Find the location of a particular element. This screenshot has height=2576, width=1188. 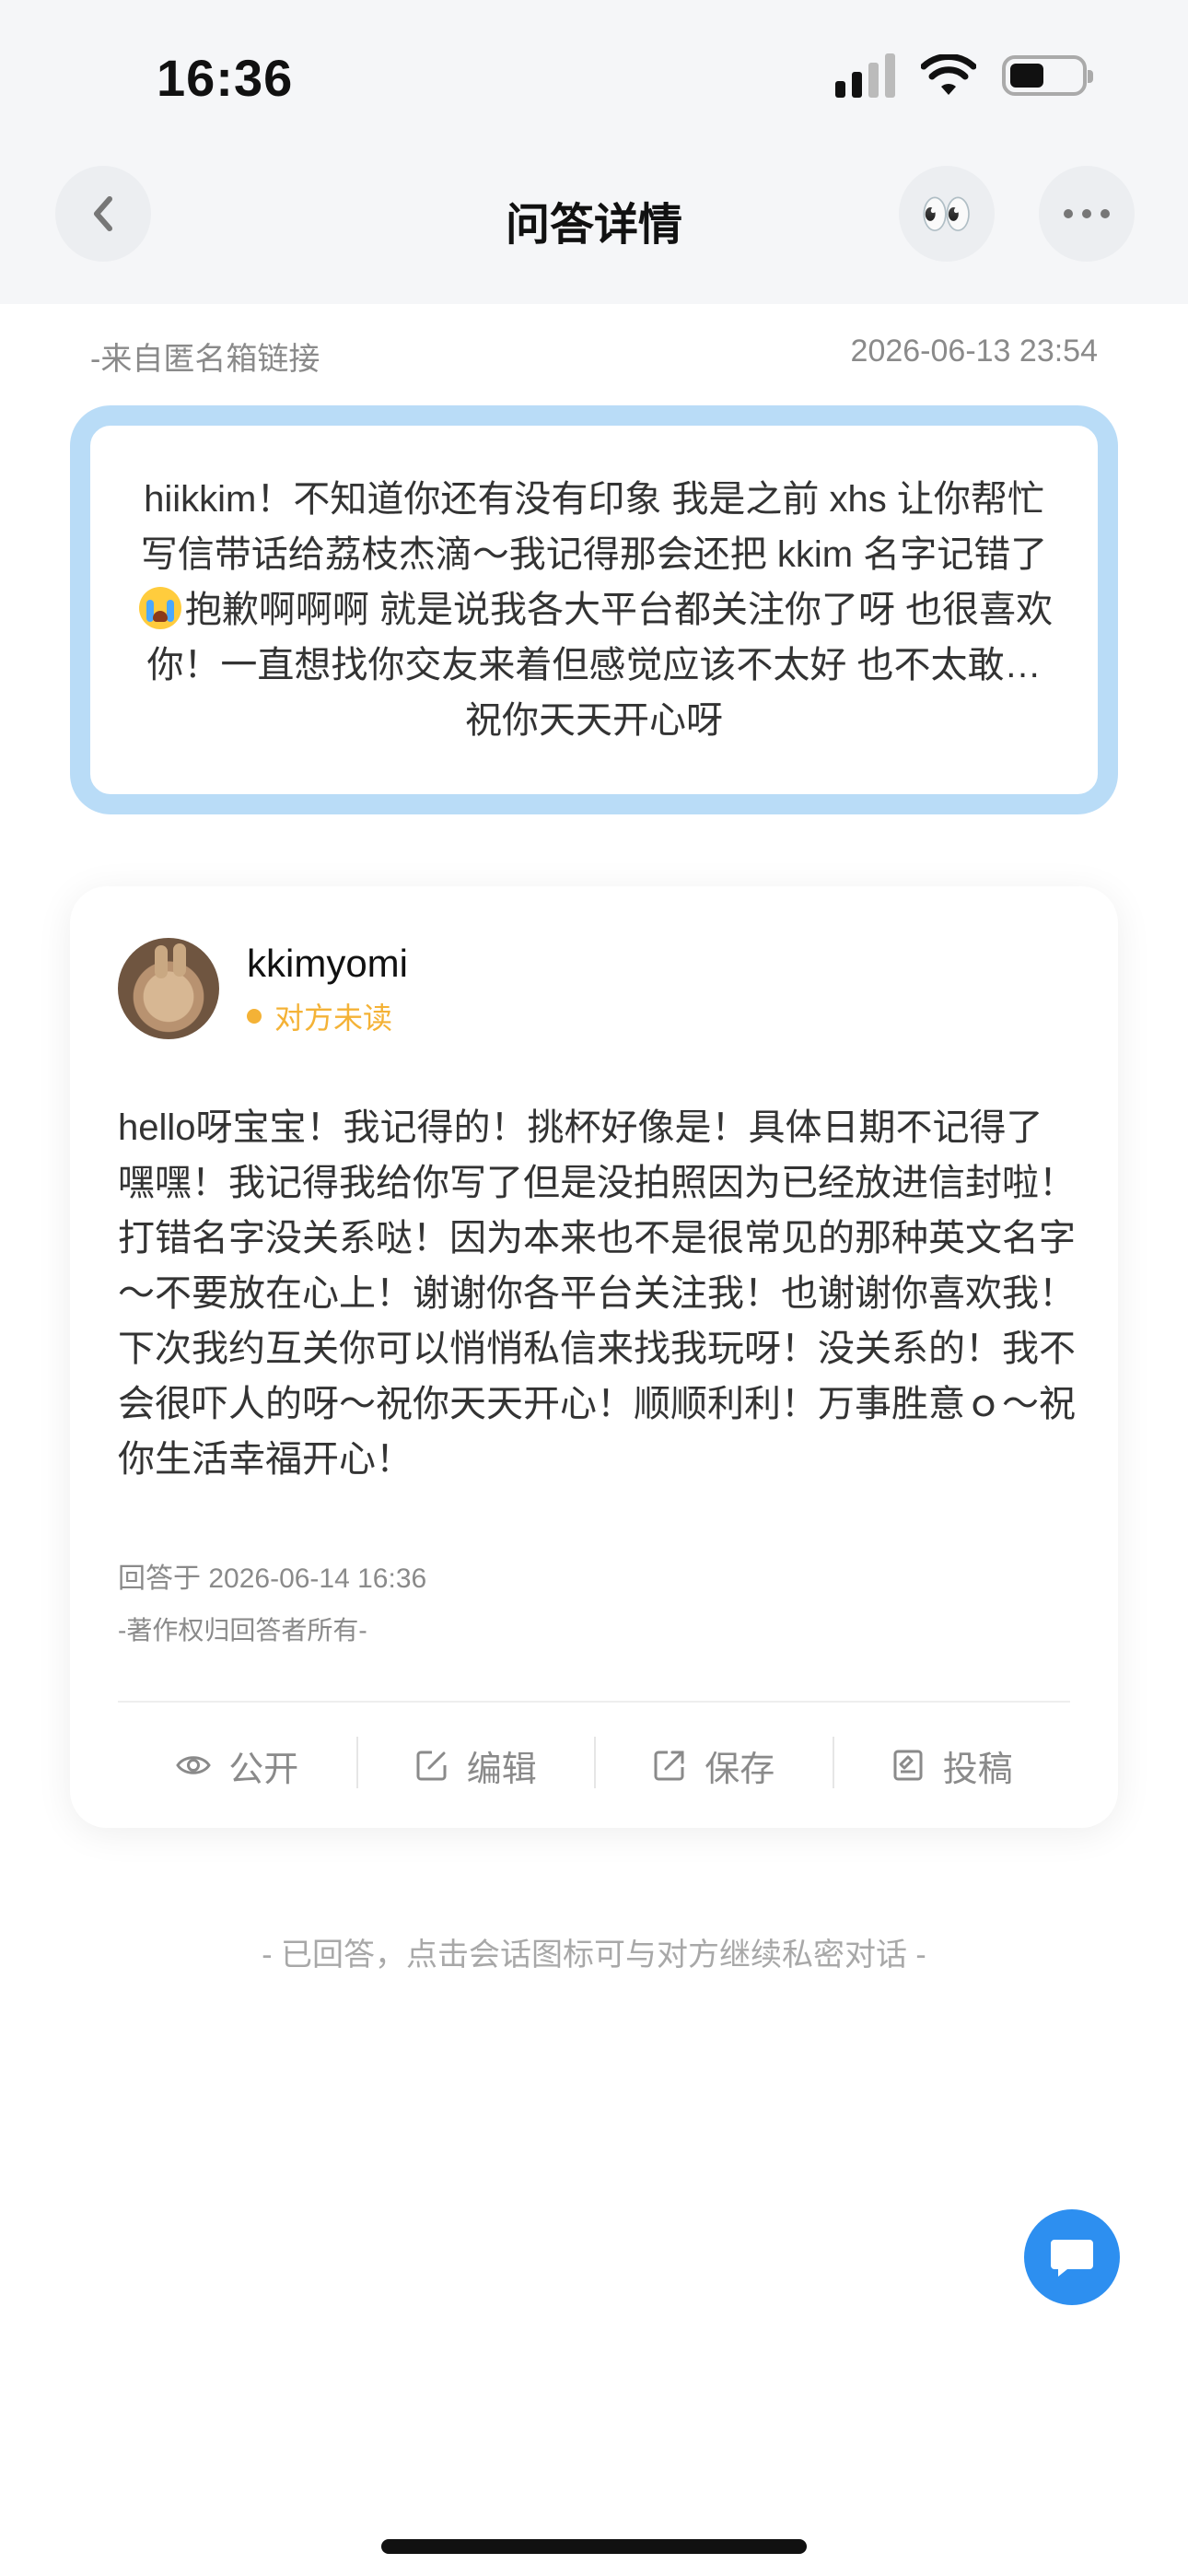

save-icon is located at coordinates (669, 1766).